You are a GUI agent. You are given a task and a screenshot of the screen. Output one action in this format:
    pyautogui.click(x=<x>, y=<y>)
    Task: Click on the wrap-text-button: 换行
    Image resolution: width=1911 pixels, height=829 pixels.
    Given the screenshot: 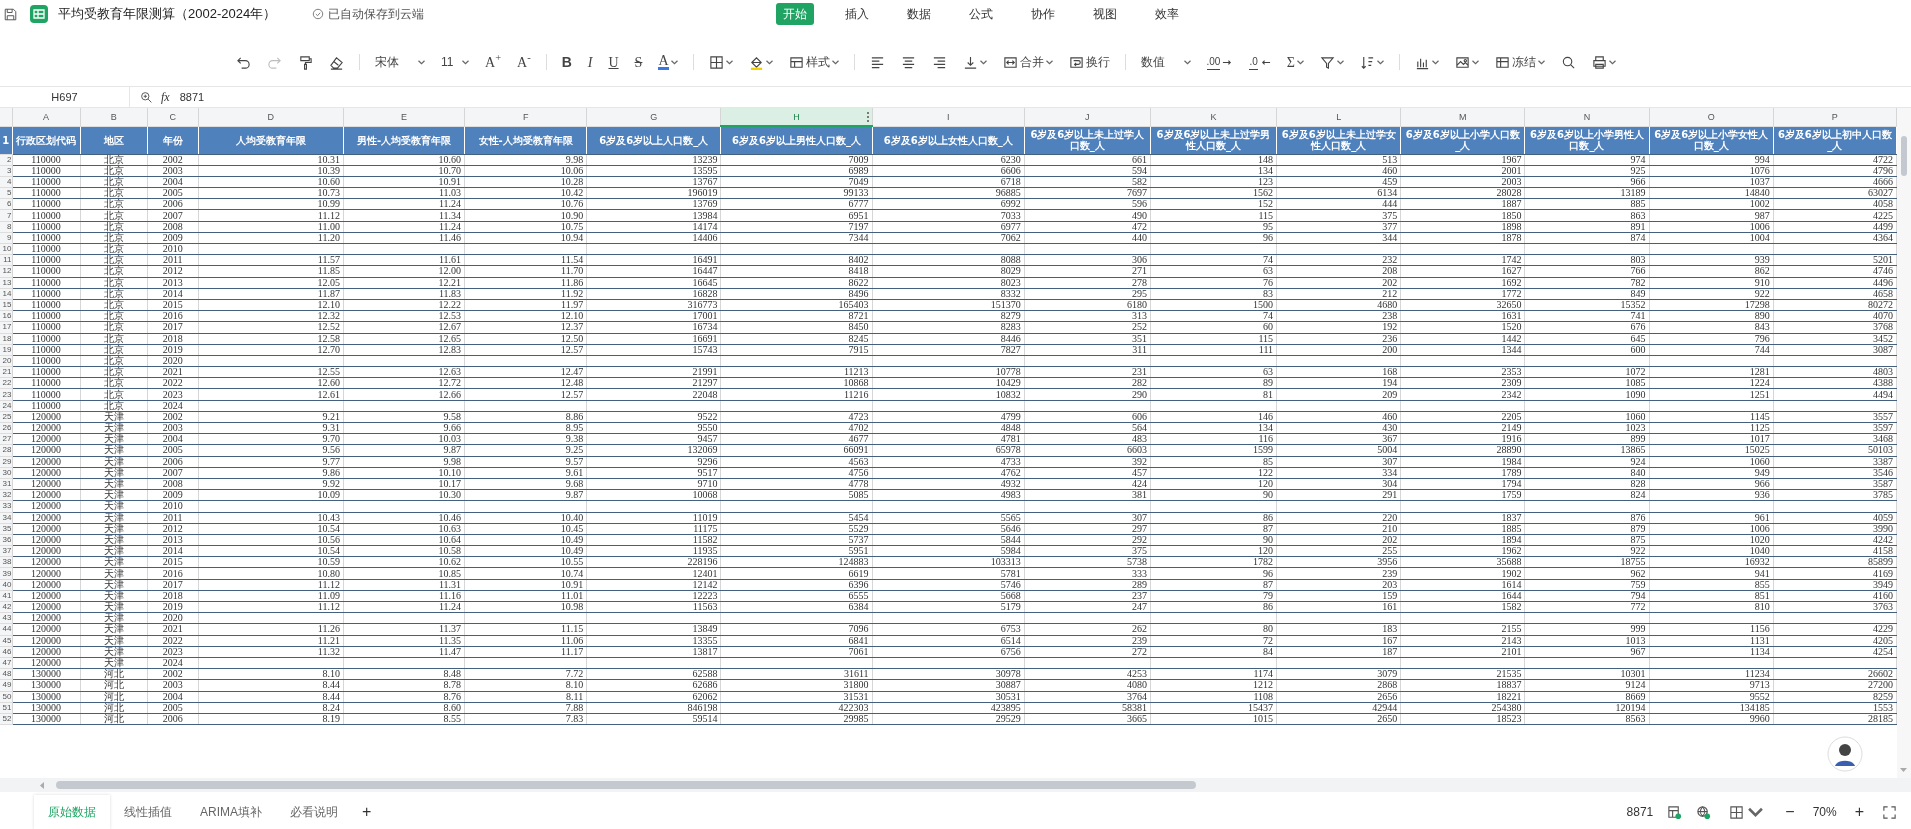 What is the action you would take?
    pyautogui.click(x=1089, y=62)
    